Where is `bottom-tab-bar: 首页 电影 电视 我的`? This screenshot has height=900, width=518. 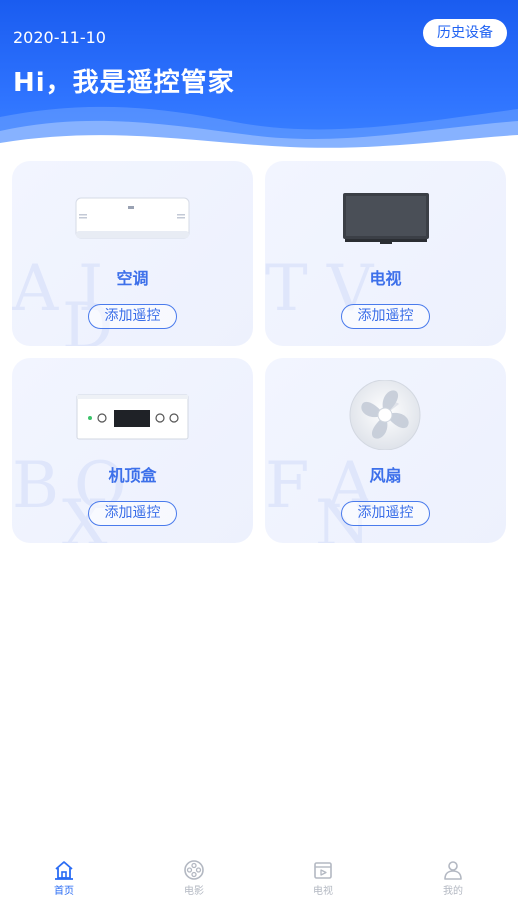
bottom-tab-bar: 首页 电影 电视 我的 is located at coordinates (259, 877).